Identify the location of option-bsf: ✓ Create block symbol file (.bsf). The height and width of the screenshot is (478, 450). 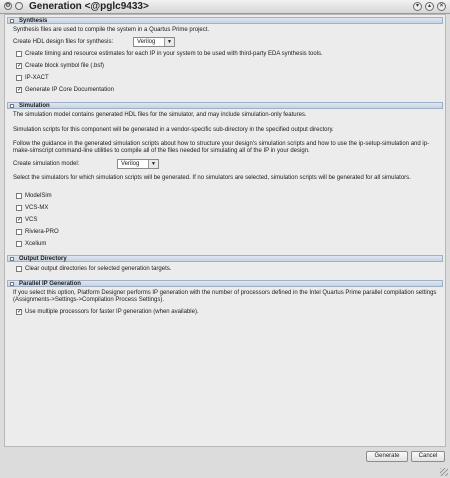
(60, 66).